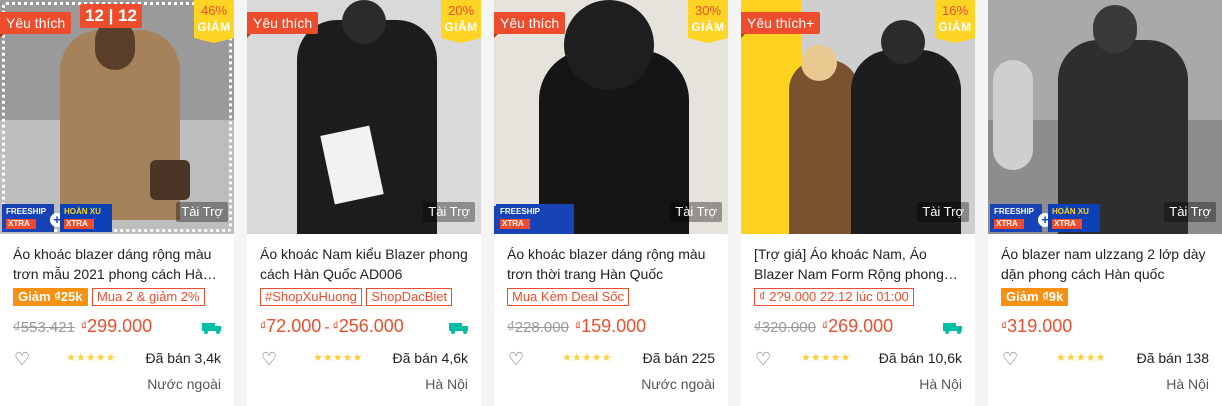  I want to click on discount-percent: 46%, so click(214, 10).